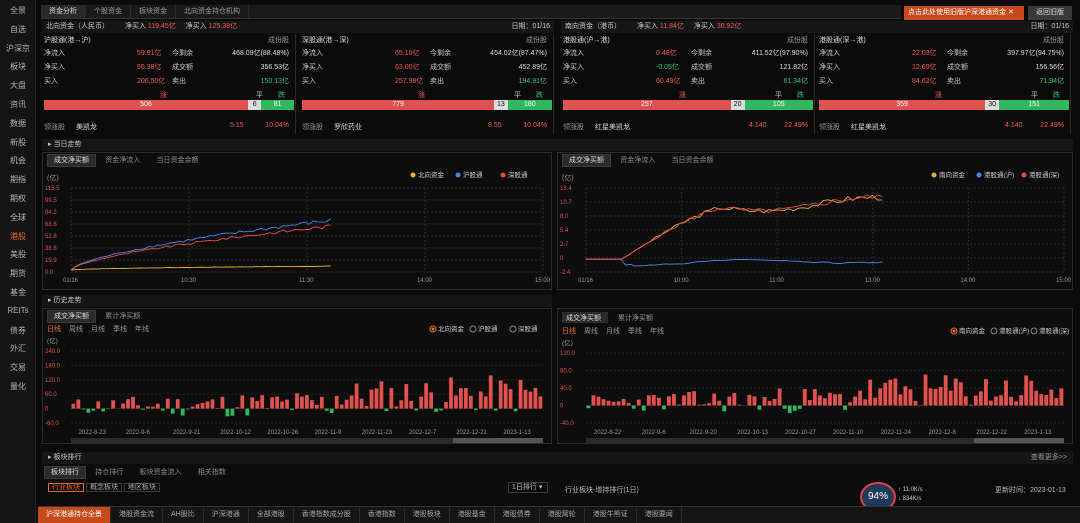 This screenshot has width=1080, height=523. I want to click on subtab-hist-cum-south: 累计净买额, so click(635, 317).